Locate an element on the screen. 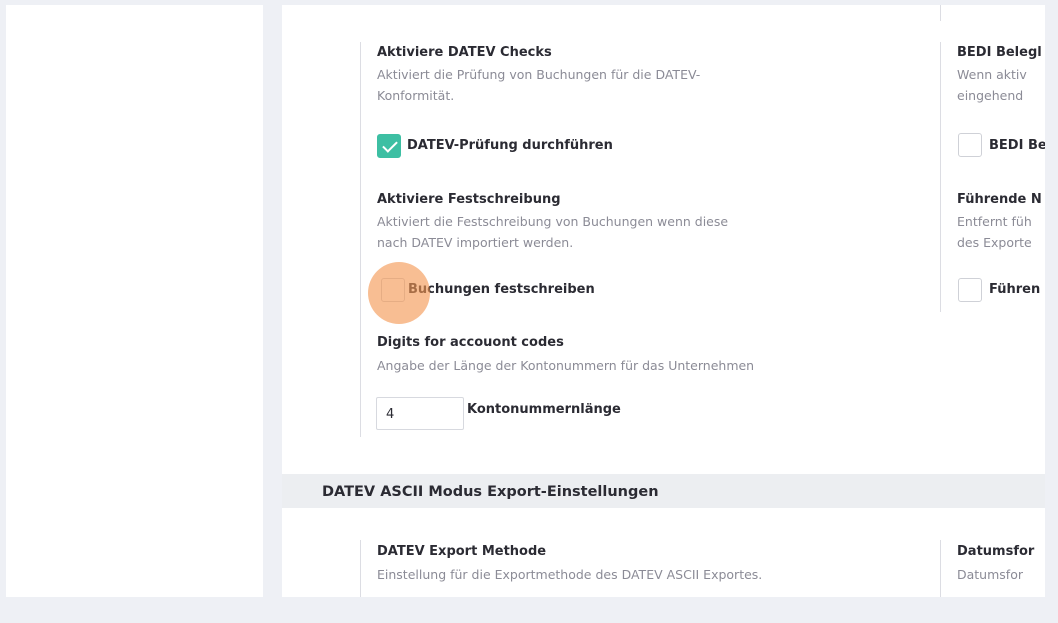 The image size is (1058, 623). column-divider-left is located at coordinates (360, 239).